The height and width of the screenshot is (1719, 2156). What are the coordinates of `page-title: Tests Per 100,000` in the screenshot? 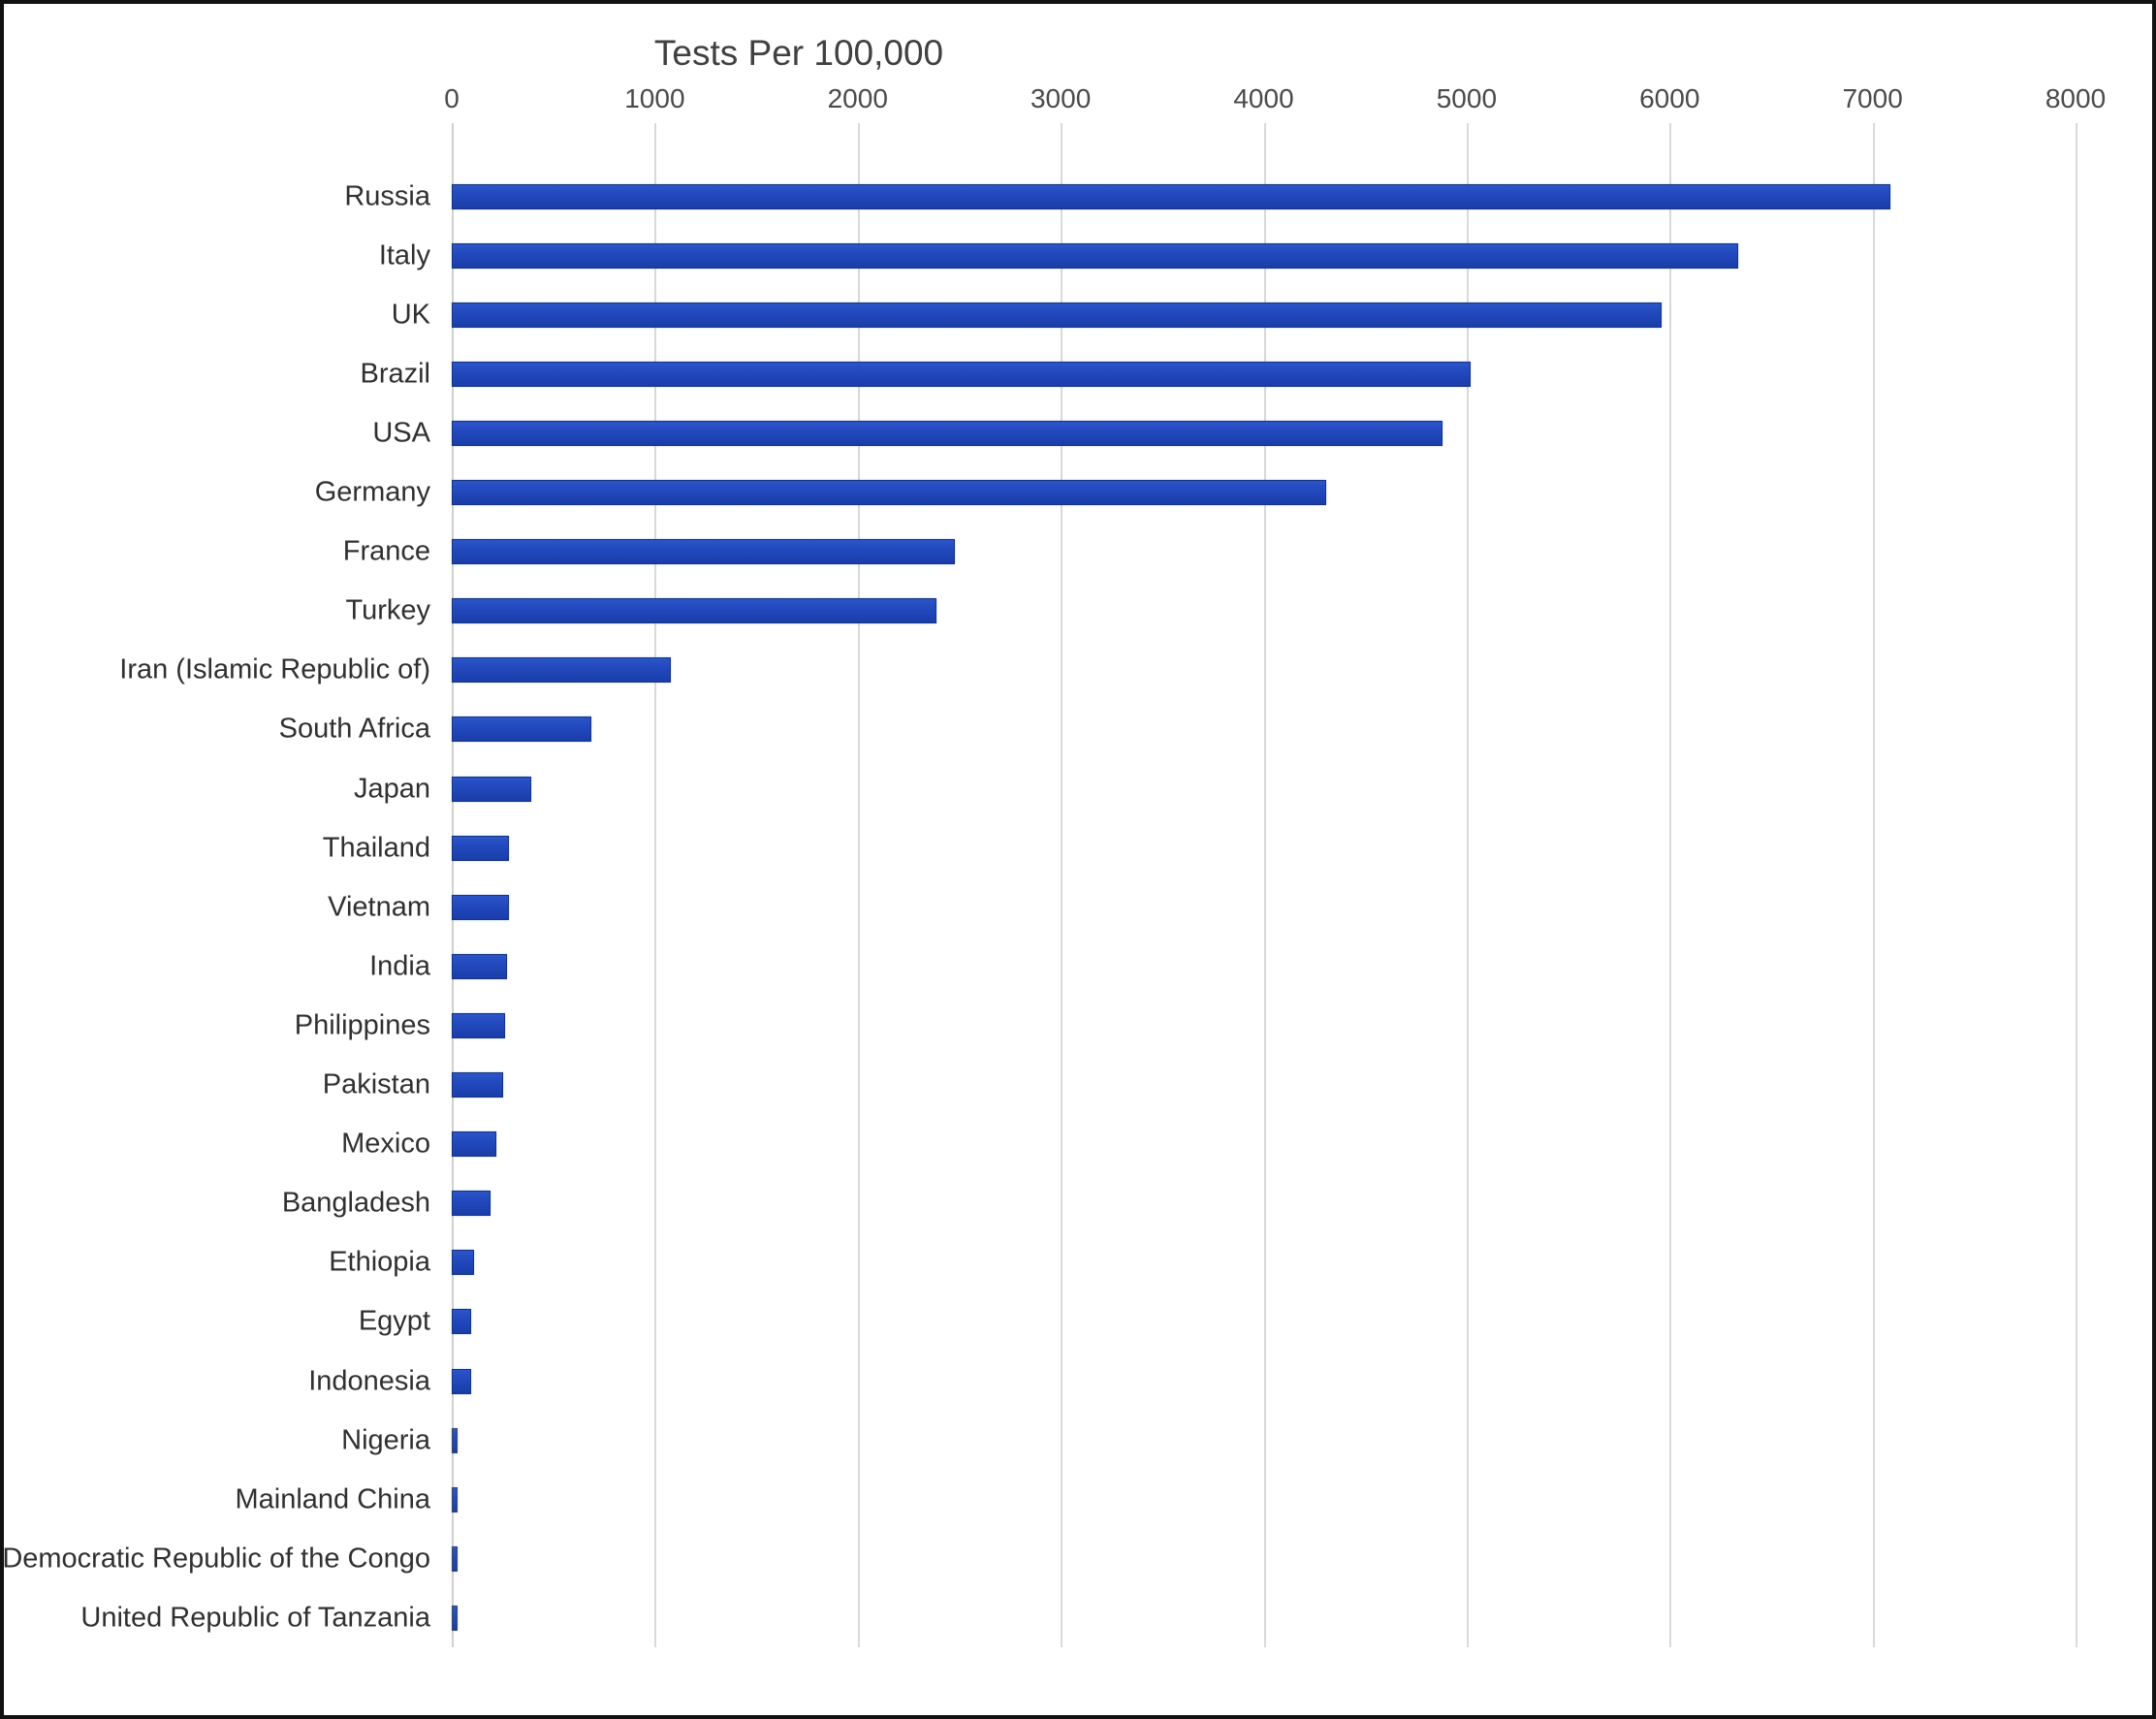 It's located at (798, 53).